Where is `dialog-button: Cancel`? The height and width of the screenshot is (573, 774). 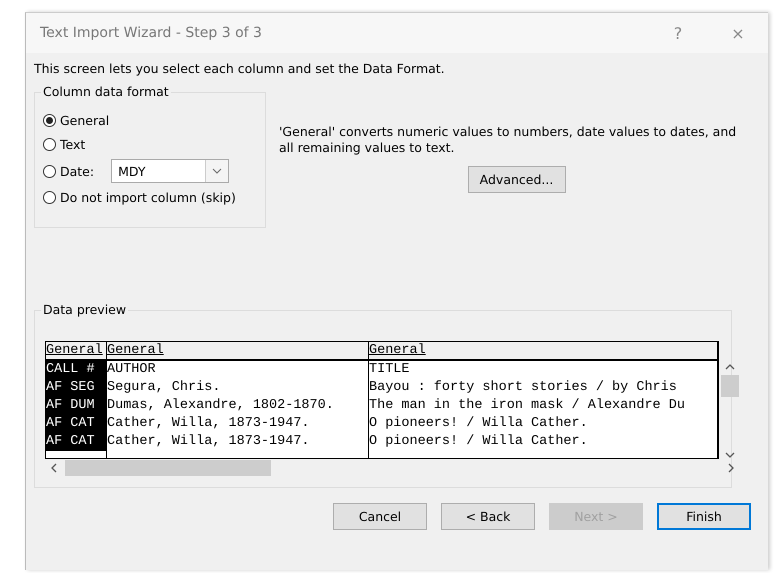
dialog-button: Cancel is located at coordinates (380, 516).